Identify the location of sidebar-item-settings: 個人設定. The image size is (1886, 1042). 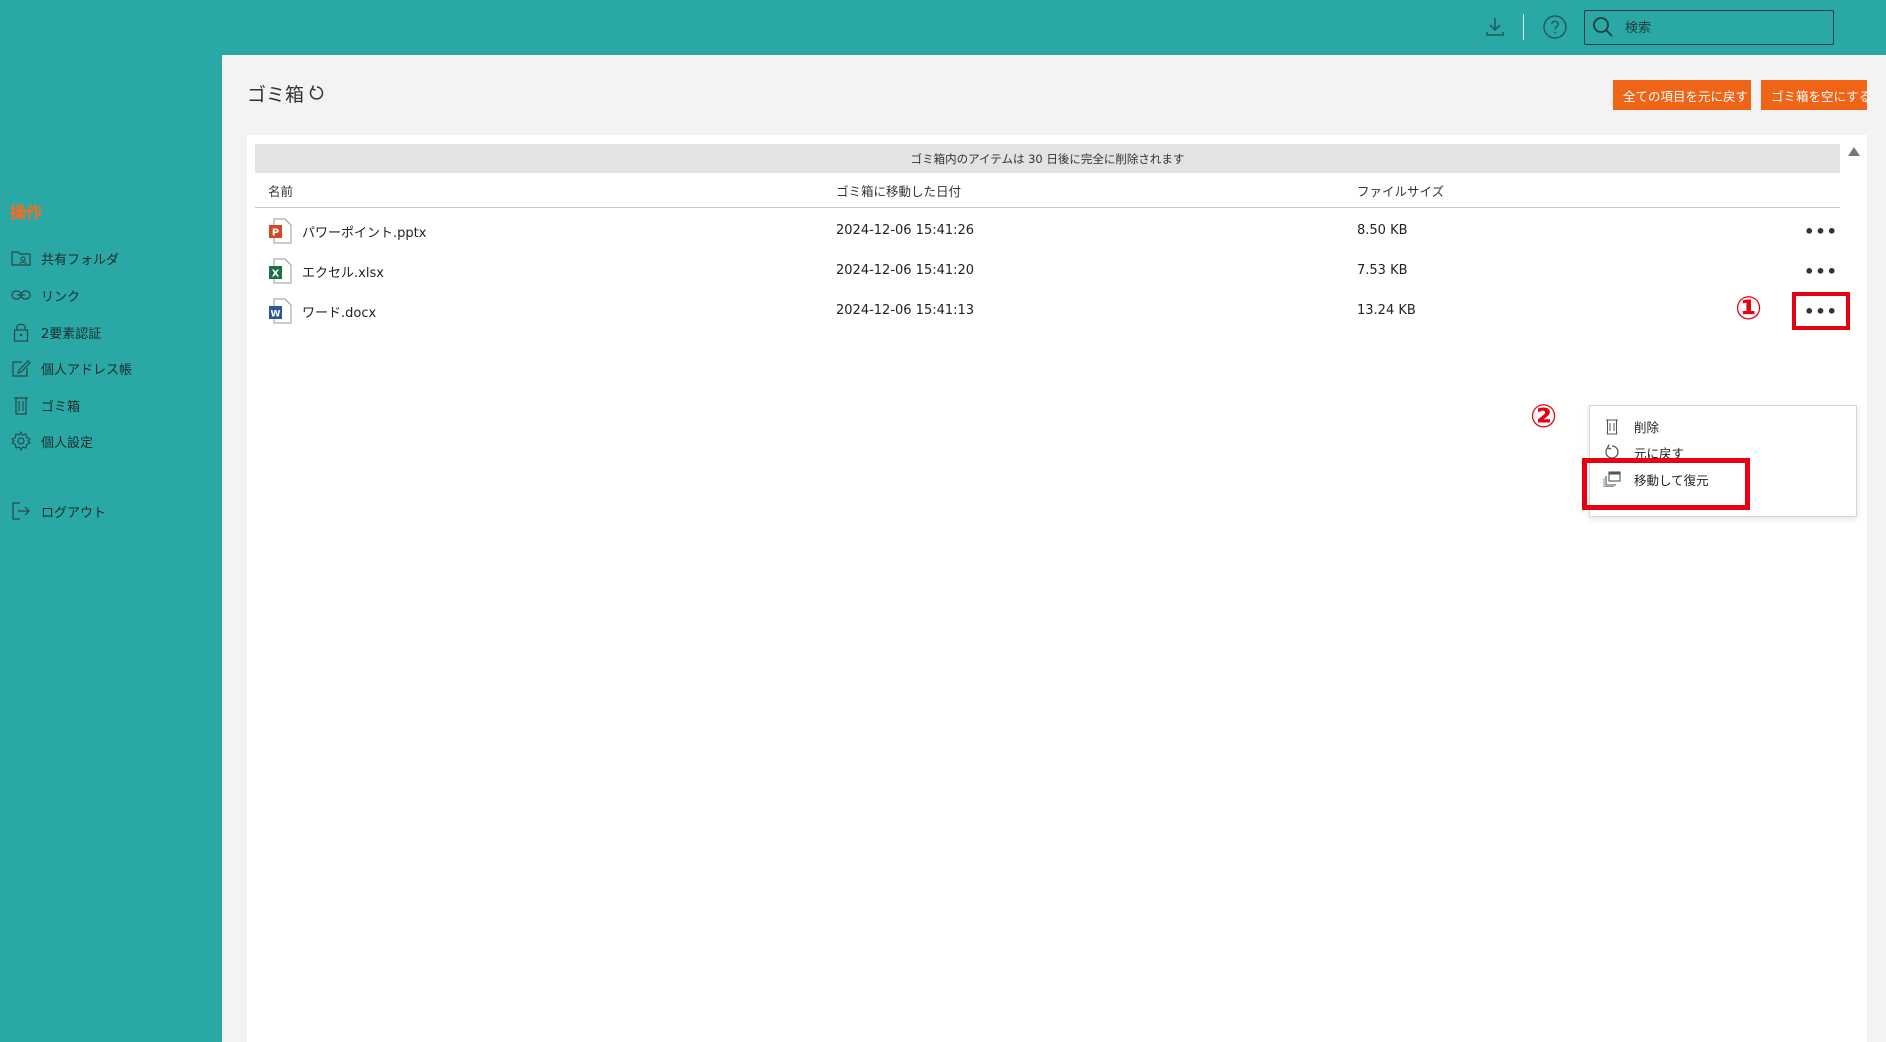
(51, 441).